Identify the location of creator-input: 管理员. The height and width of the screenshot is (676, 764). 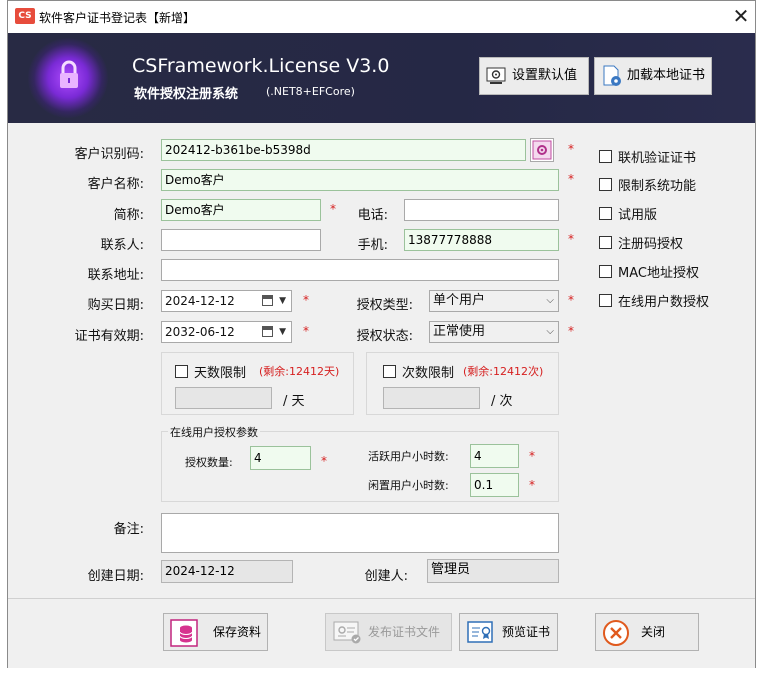
(493, 571).